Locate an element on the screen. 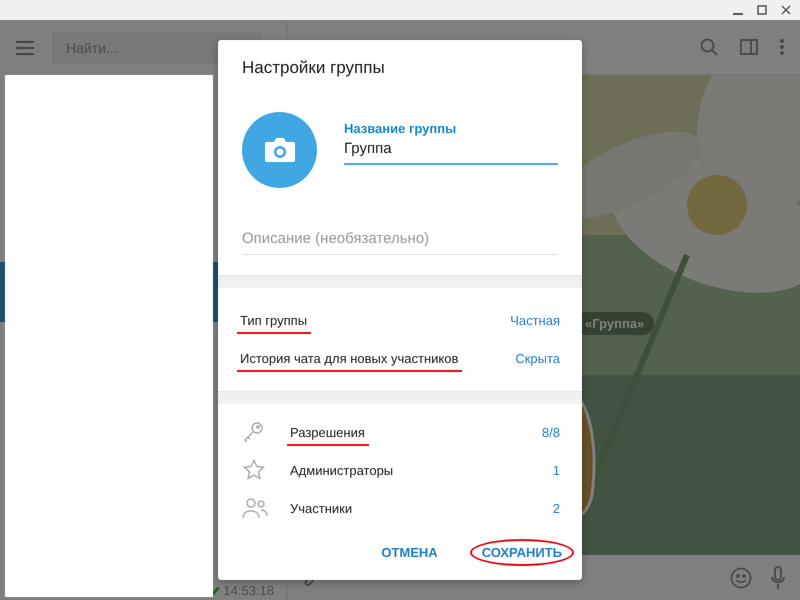 The width and height of the screenshot is (800, 600). field-label: Название группы is located at coordinates (401, 128).